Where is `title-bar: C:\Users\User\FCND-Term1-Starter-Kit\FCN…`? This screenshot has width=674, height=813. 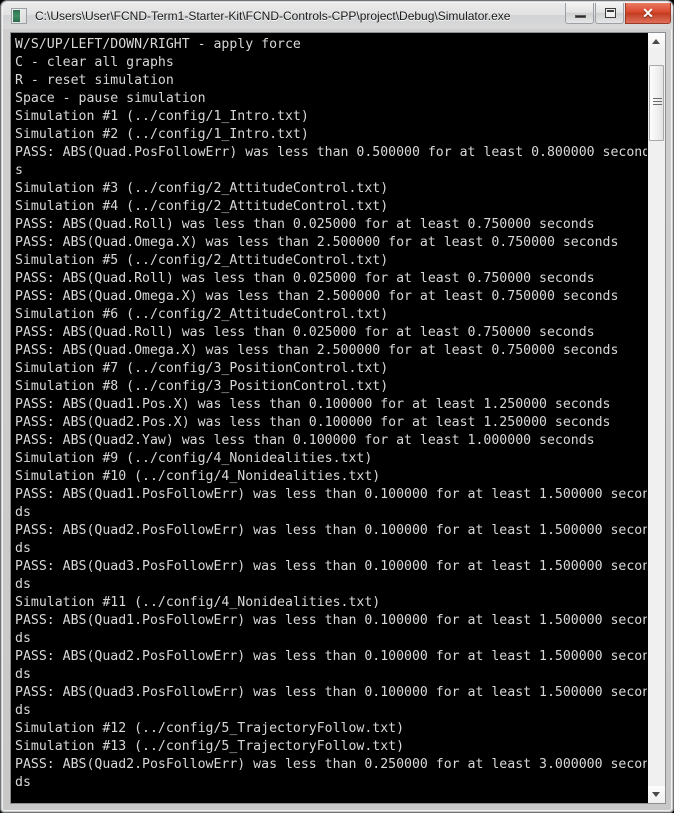
title-bar: C:\Users\User\FCND-Term1-Starter-Kit\FCN… is located at coordinates (338, 16).